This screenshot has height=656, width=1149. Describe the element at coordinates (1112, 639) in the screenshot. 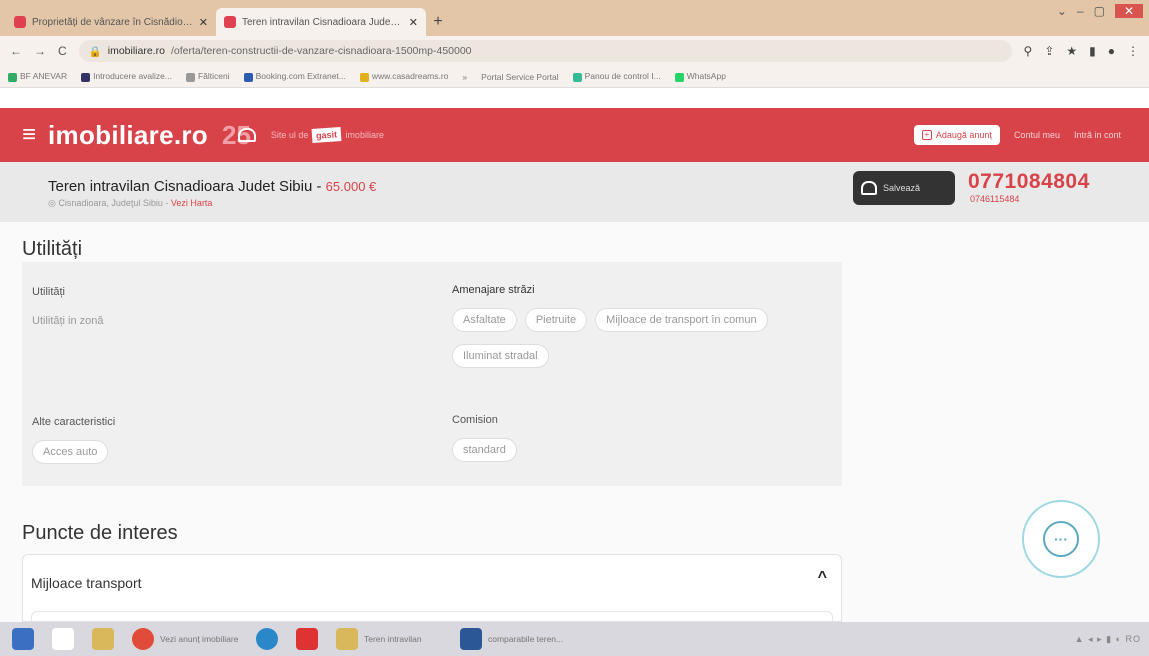

I see `system-tray: ▲ ◂ ▸ ▮ ◐ RO` at that location.